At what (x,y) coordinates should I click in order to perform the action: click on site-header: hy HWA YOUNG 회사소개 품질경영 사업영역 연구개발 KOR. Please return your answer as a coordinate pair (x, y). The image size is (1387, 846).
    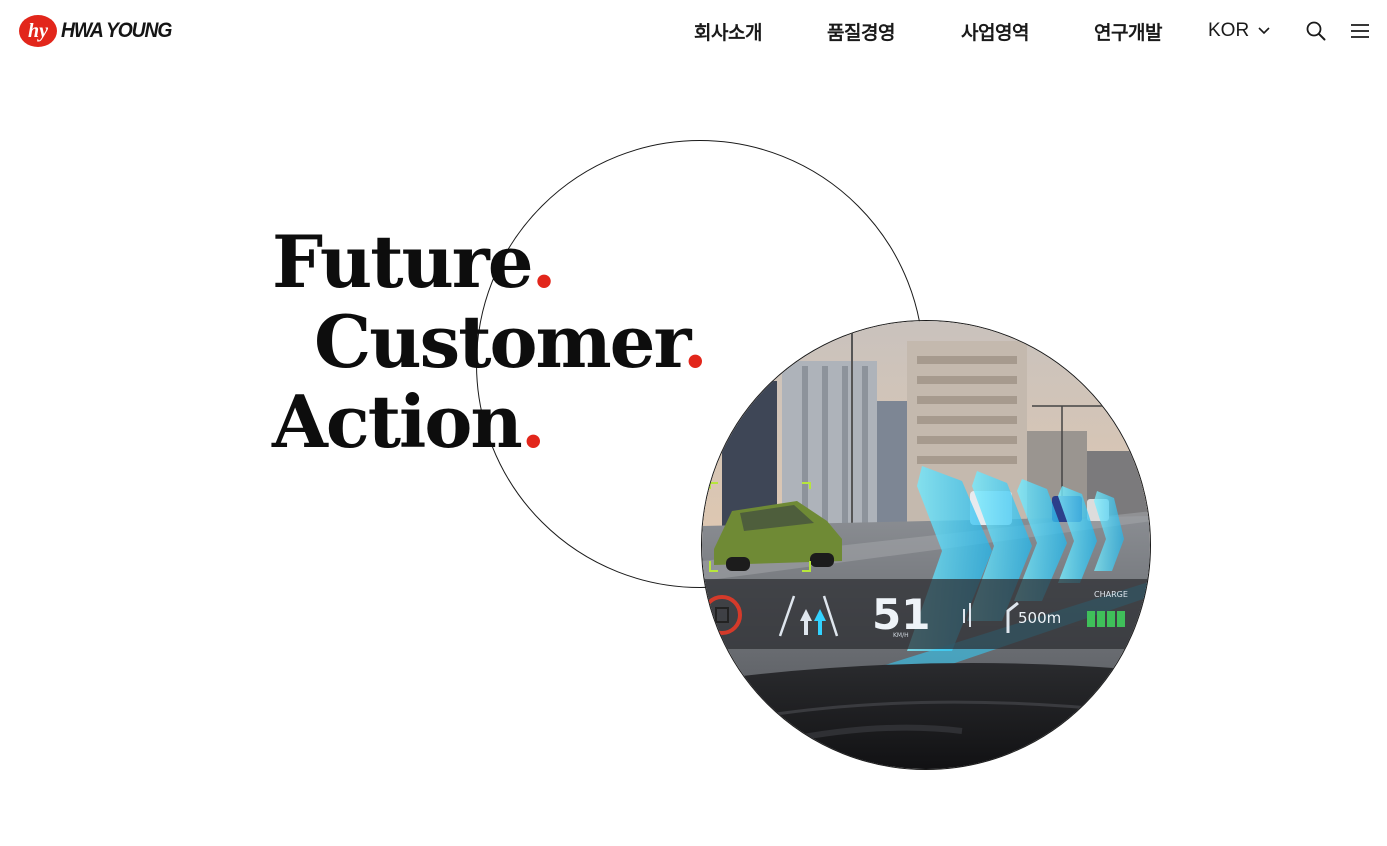
    Looking at the image, I should click on (693, 32).